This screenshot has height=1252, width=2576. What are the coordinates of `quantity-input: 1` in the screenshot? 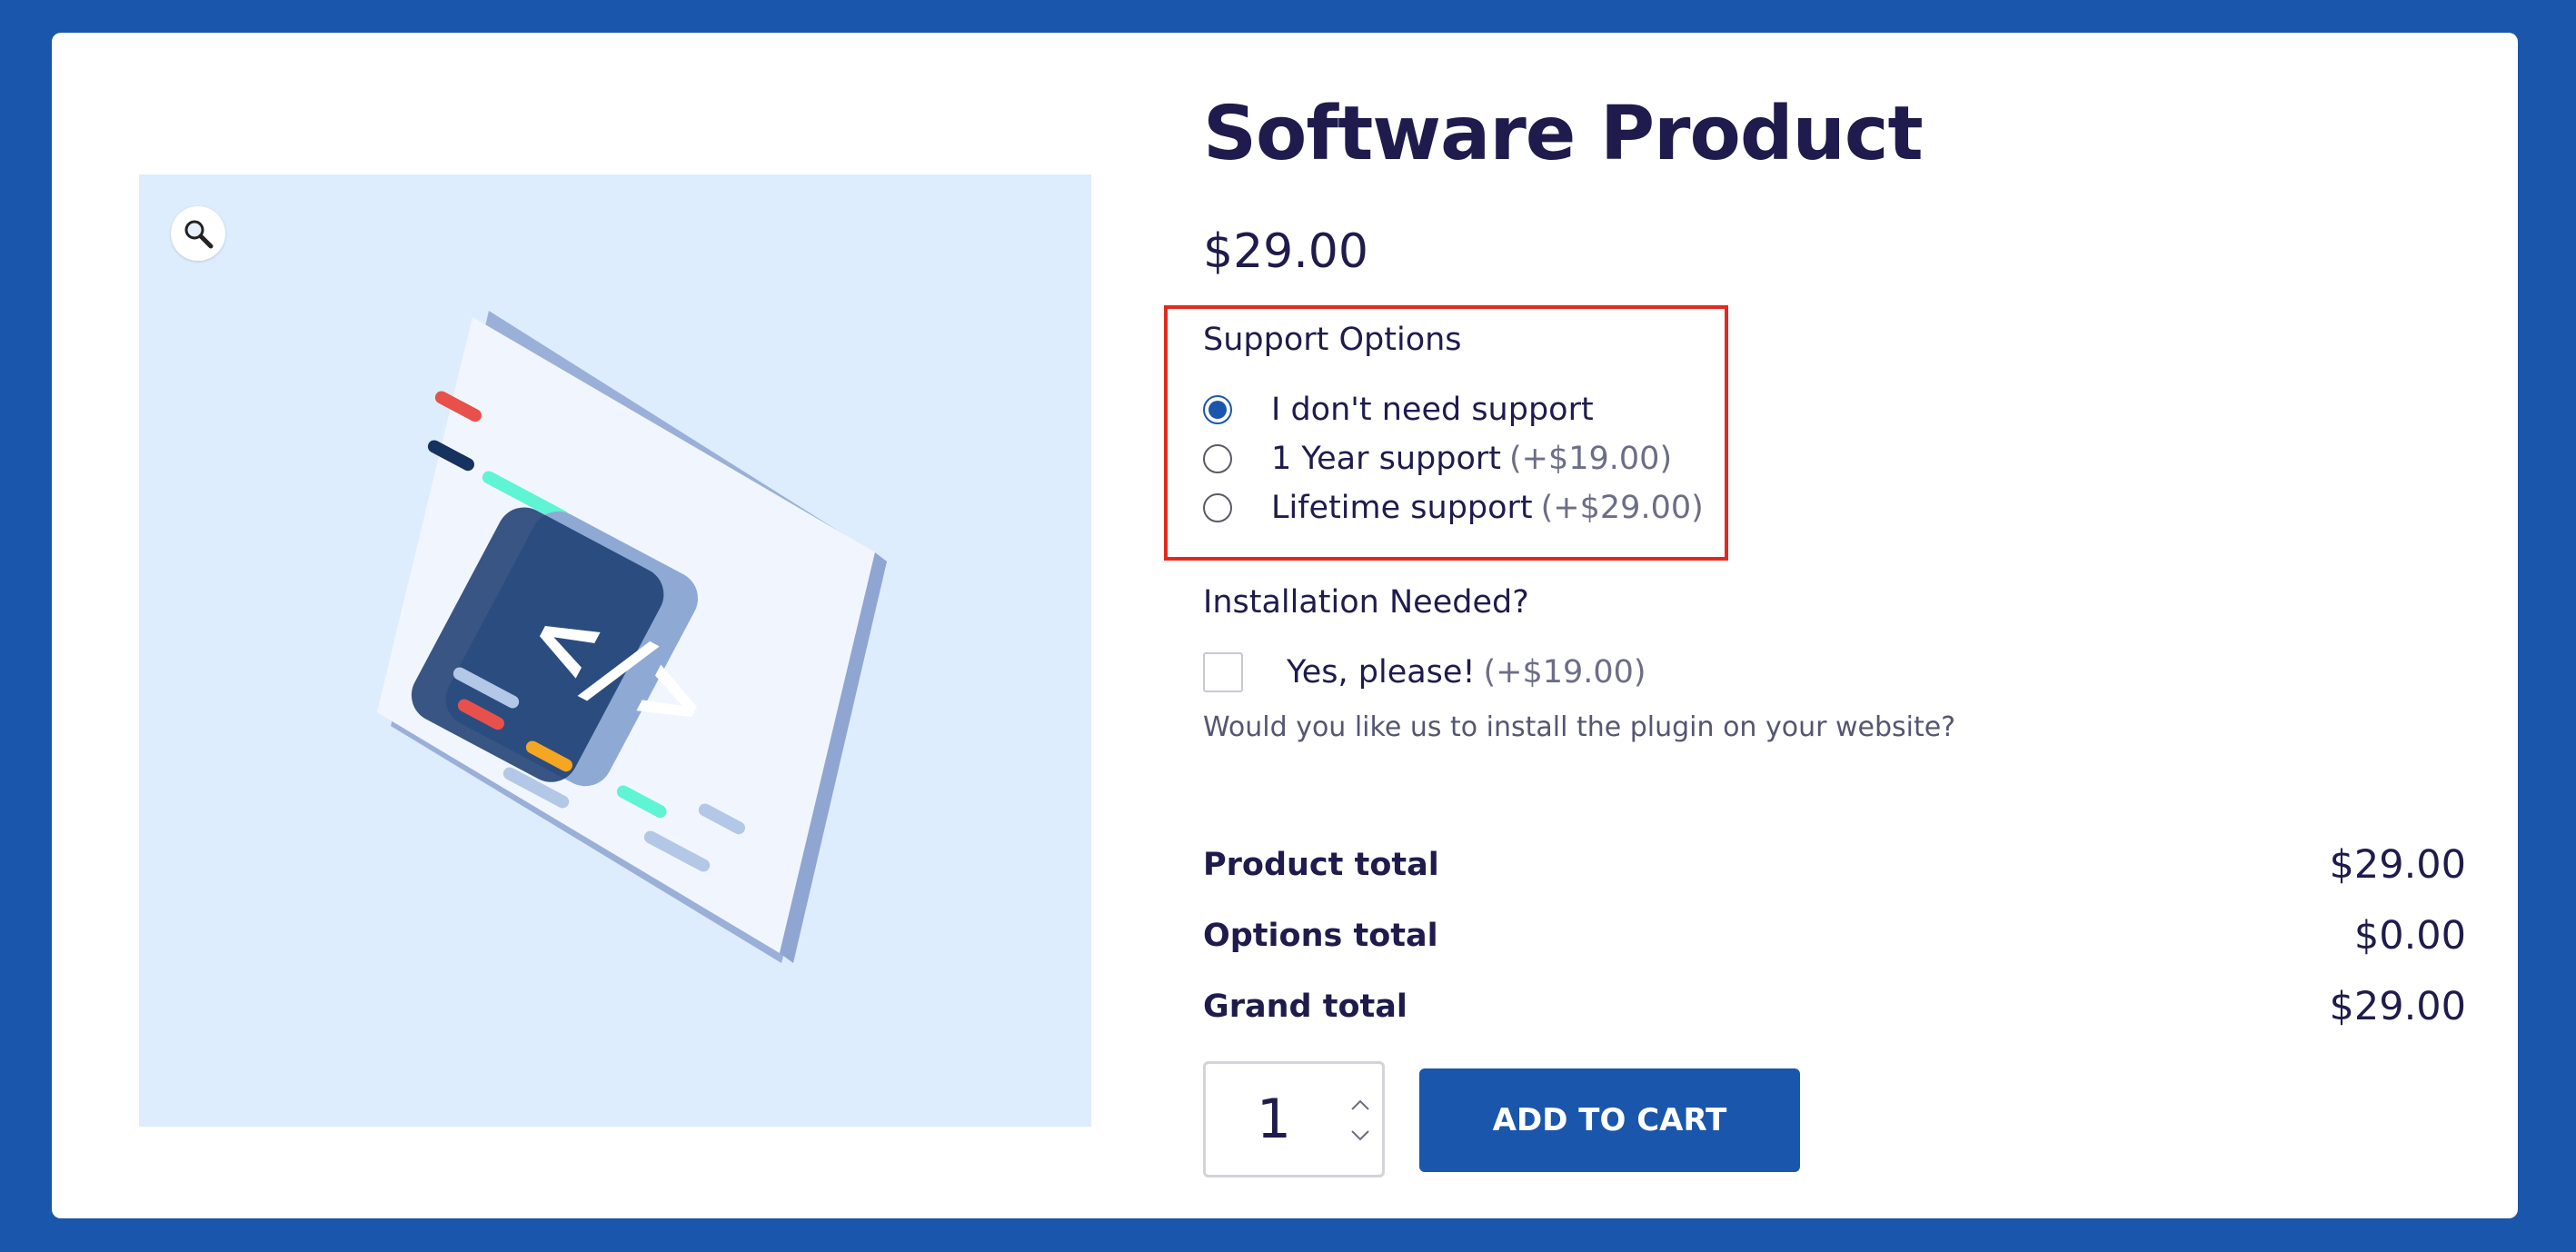 It's located at (1274, 1119).